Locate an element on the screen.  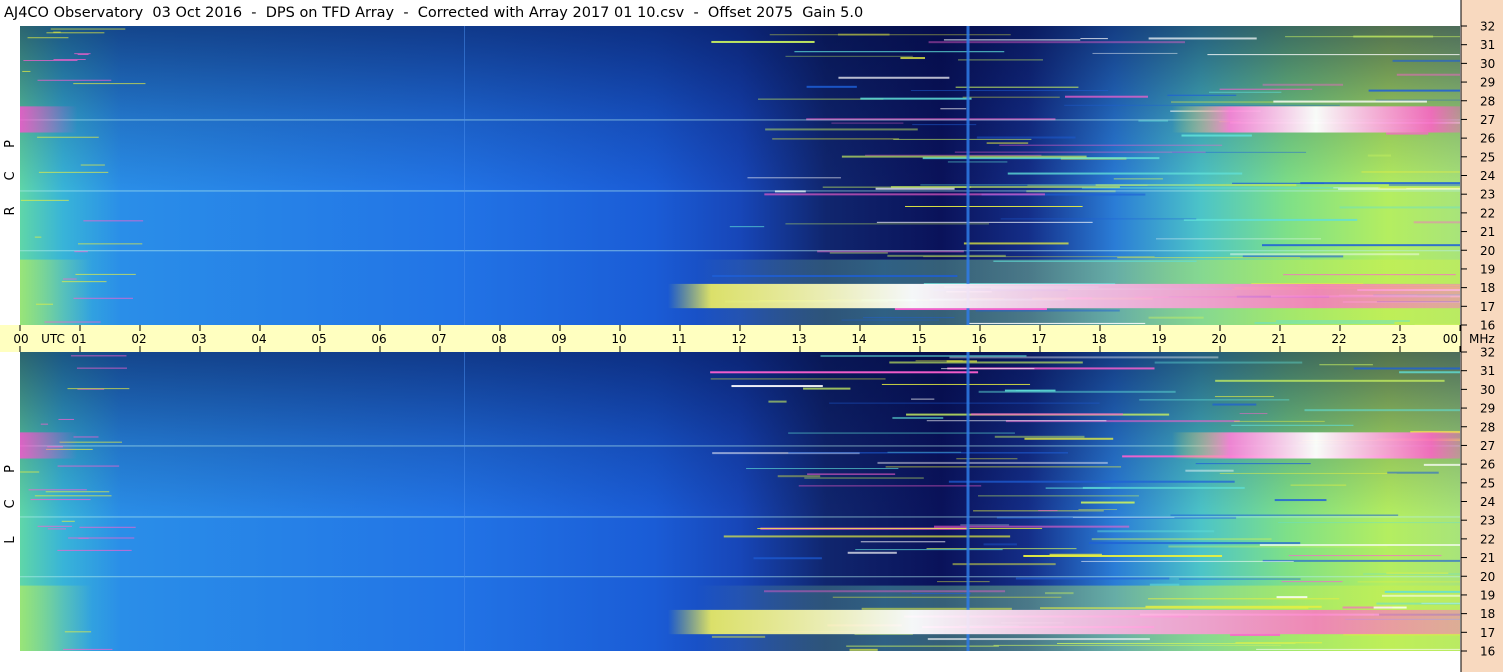
time-tick-label: 01 is located at coordinates (78, 339).